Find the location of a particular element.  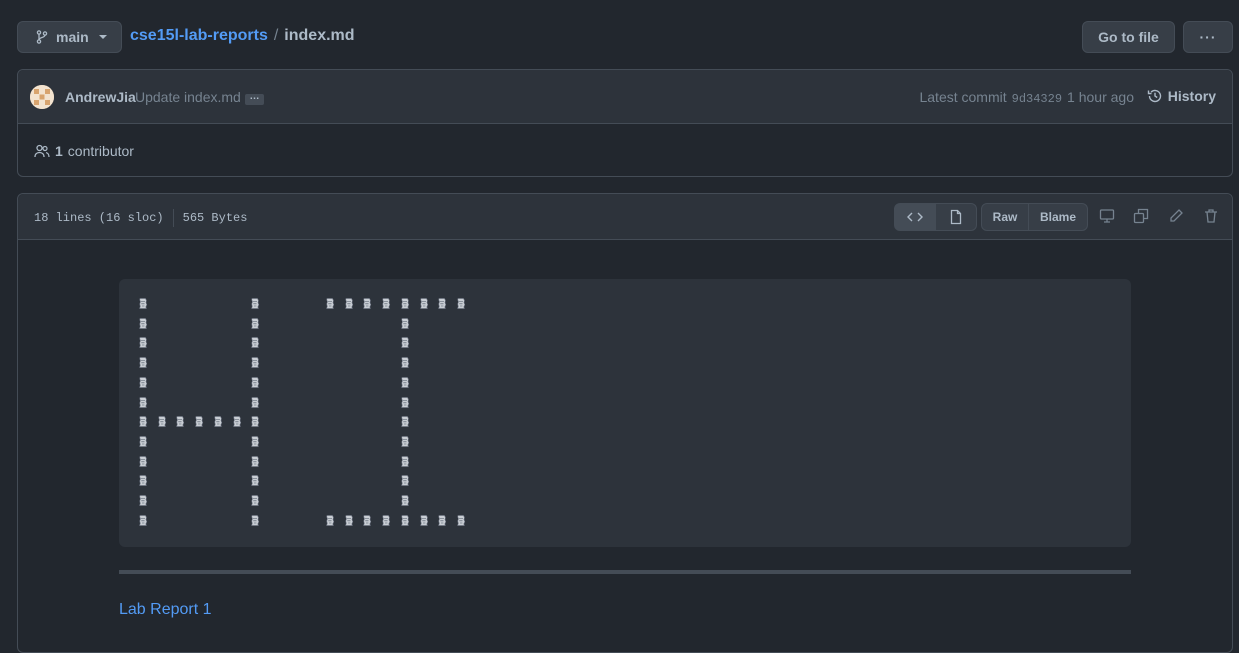

commit-author: AndrewJia is located at coordinates (100, 97).